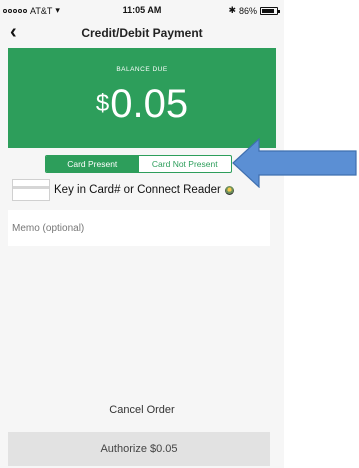 This screenshot has height=468, width=359. What do you see at coordinates (185, 164) in the screenshot?
I see `tab-card-not-present: Card Not Present` at bounding box center [185, 164].